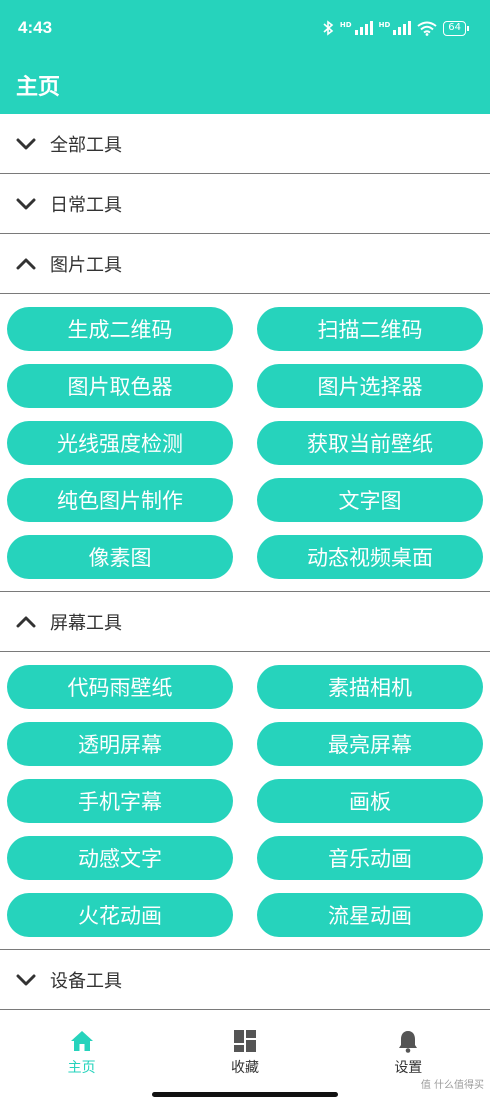  I want to click on grid-icon, so click(244, 1041).